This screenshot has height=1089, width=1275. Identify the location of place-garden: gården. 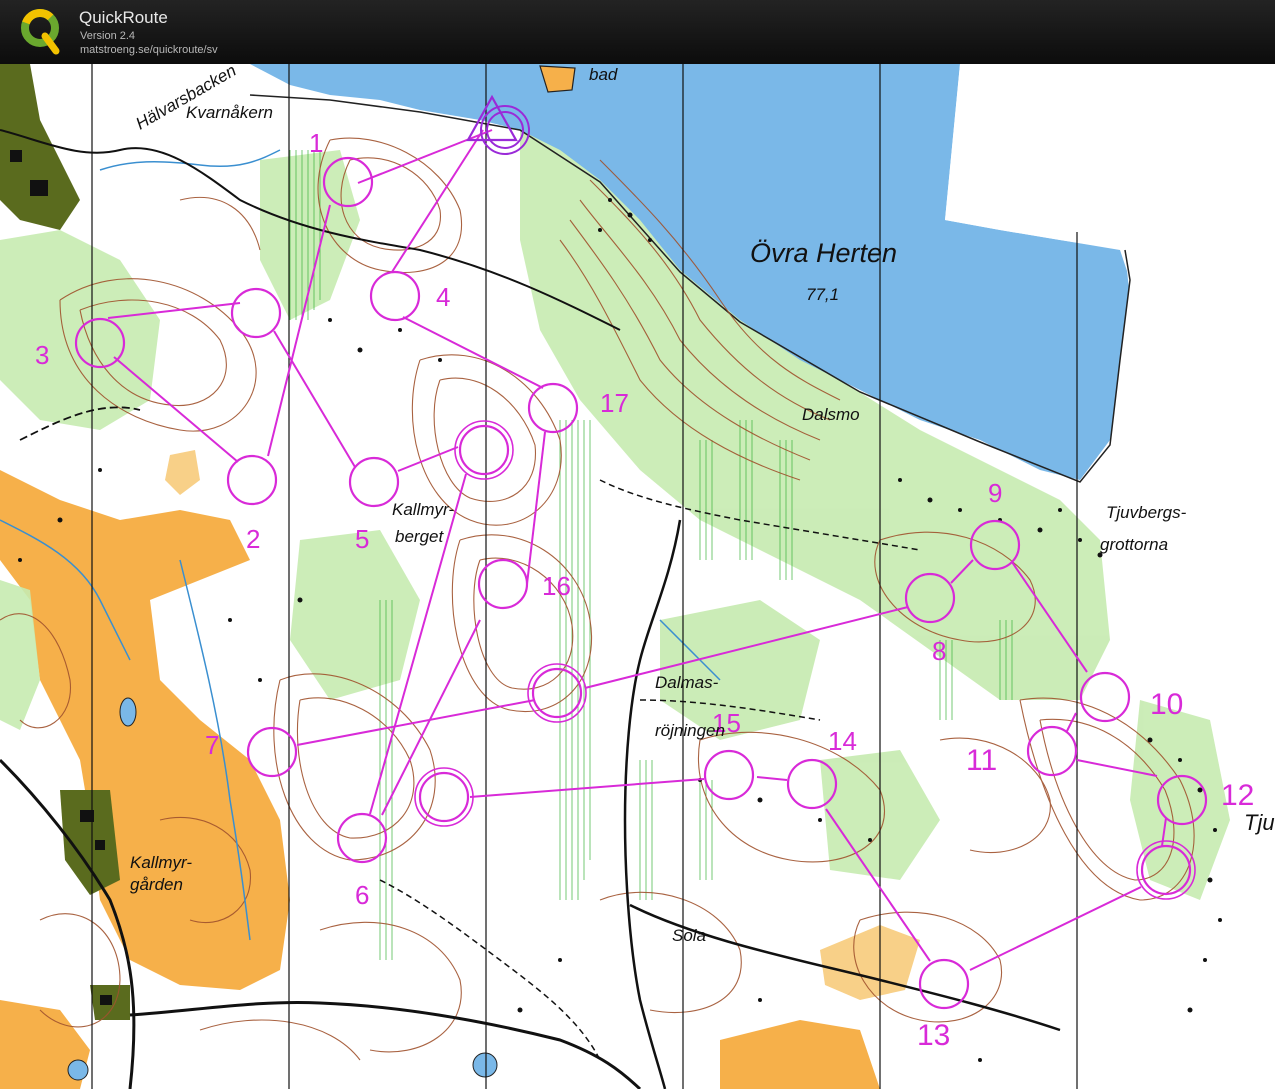
(156, 884).